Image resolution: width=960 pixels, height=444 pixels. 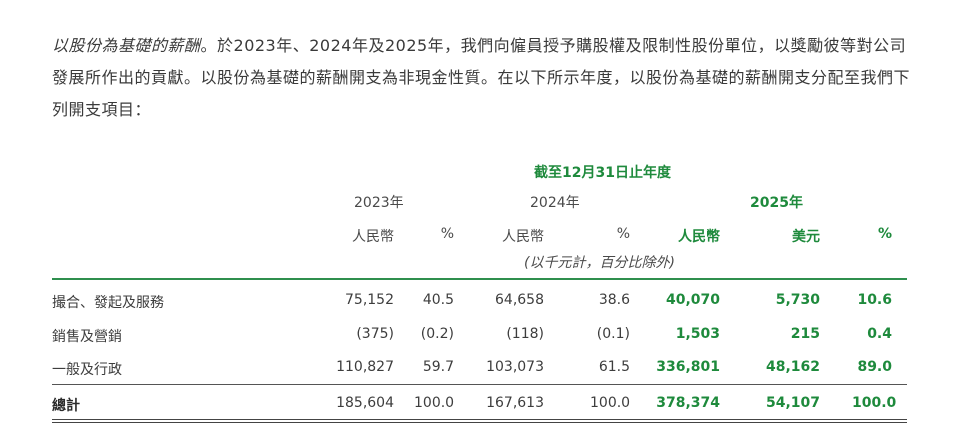 What do you see at coordinates (438, 300) in the screenshot?
I see `table-cell: 40.5` at bounding box center [438, 300].